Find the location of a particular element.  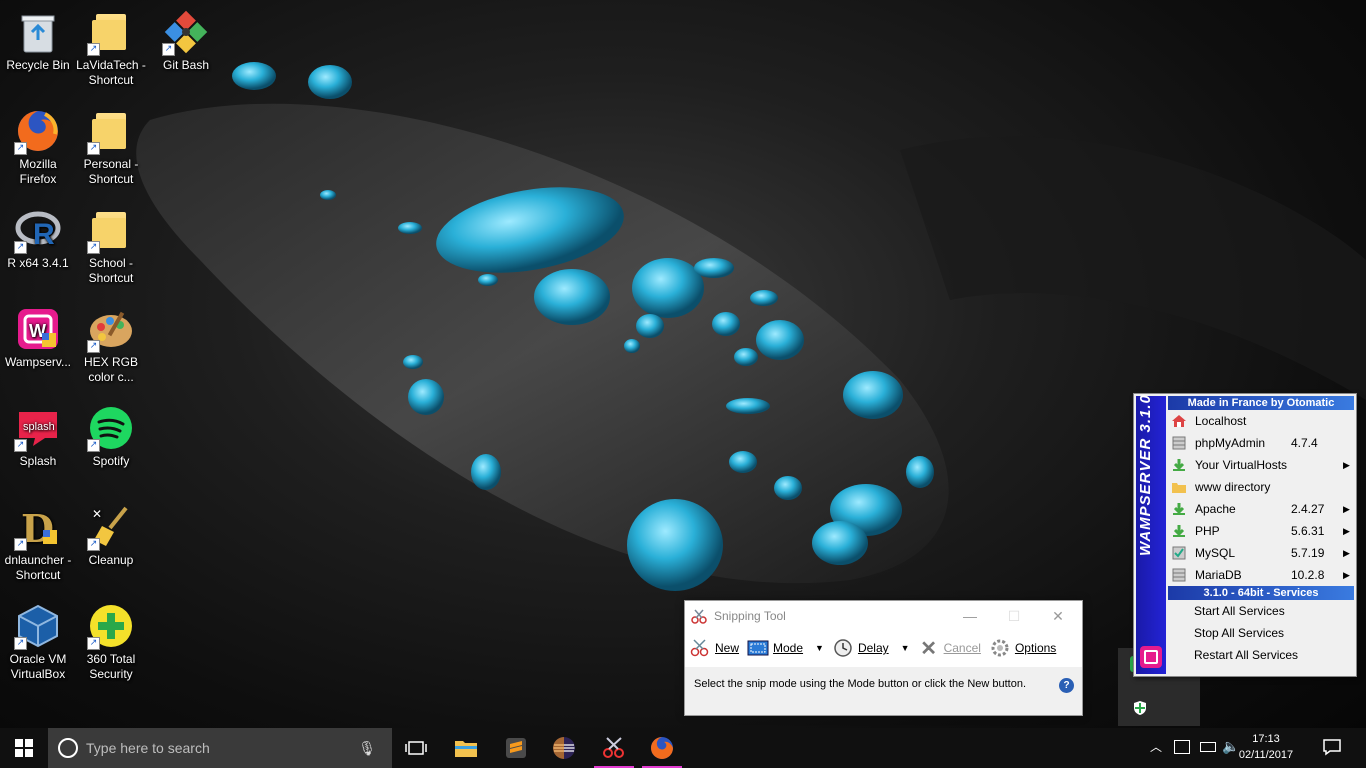

taskbar-sublime-text is located at coordinates (516, 748).